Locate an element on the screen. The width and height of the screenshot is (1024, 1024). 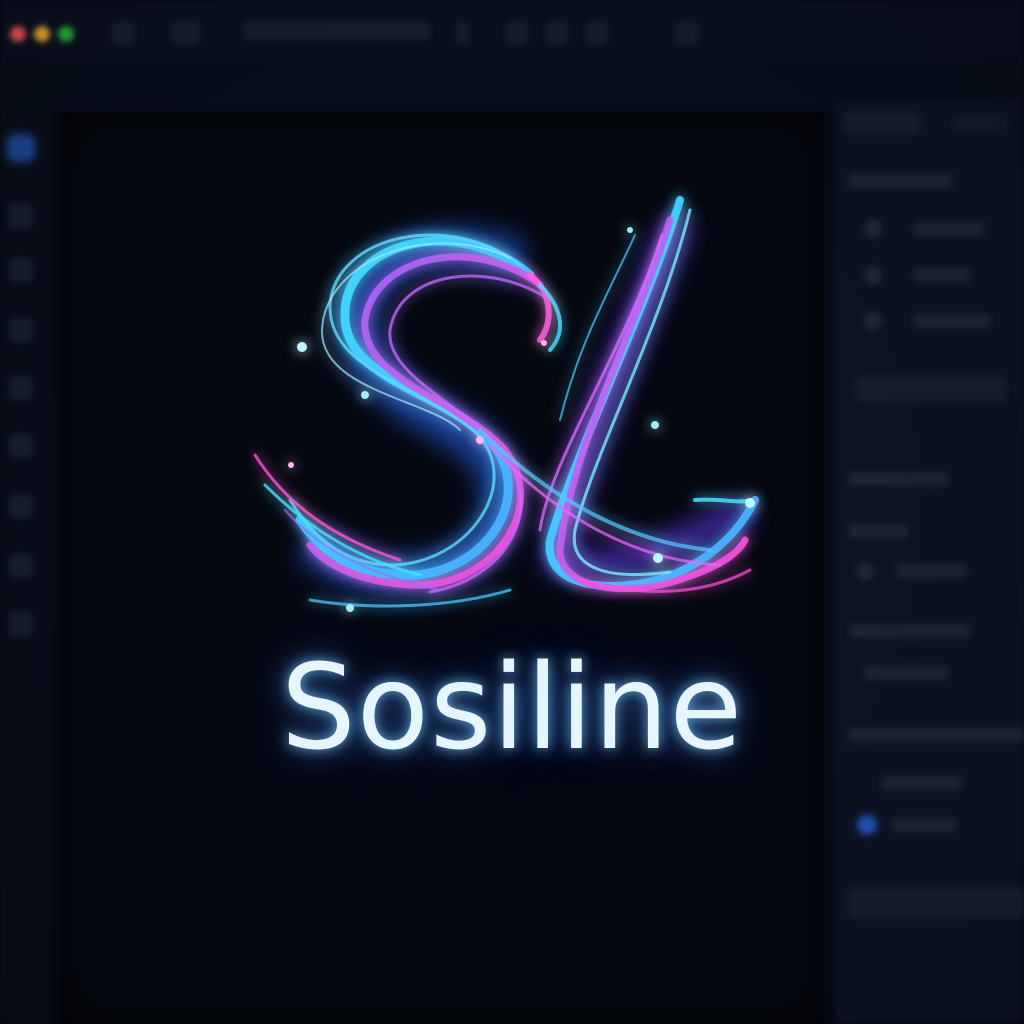
share-icon is located at coordinates (687, 33).